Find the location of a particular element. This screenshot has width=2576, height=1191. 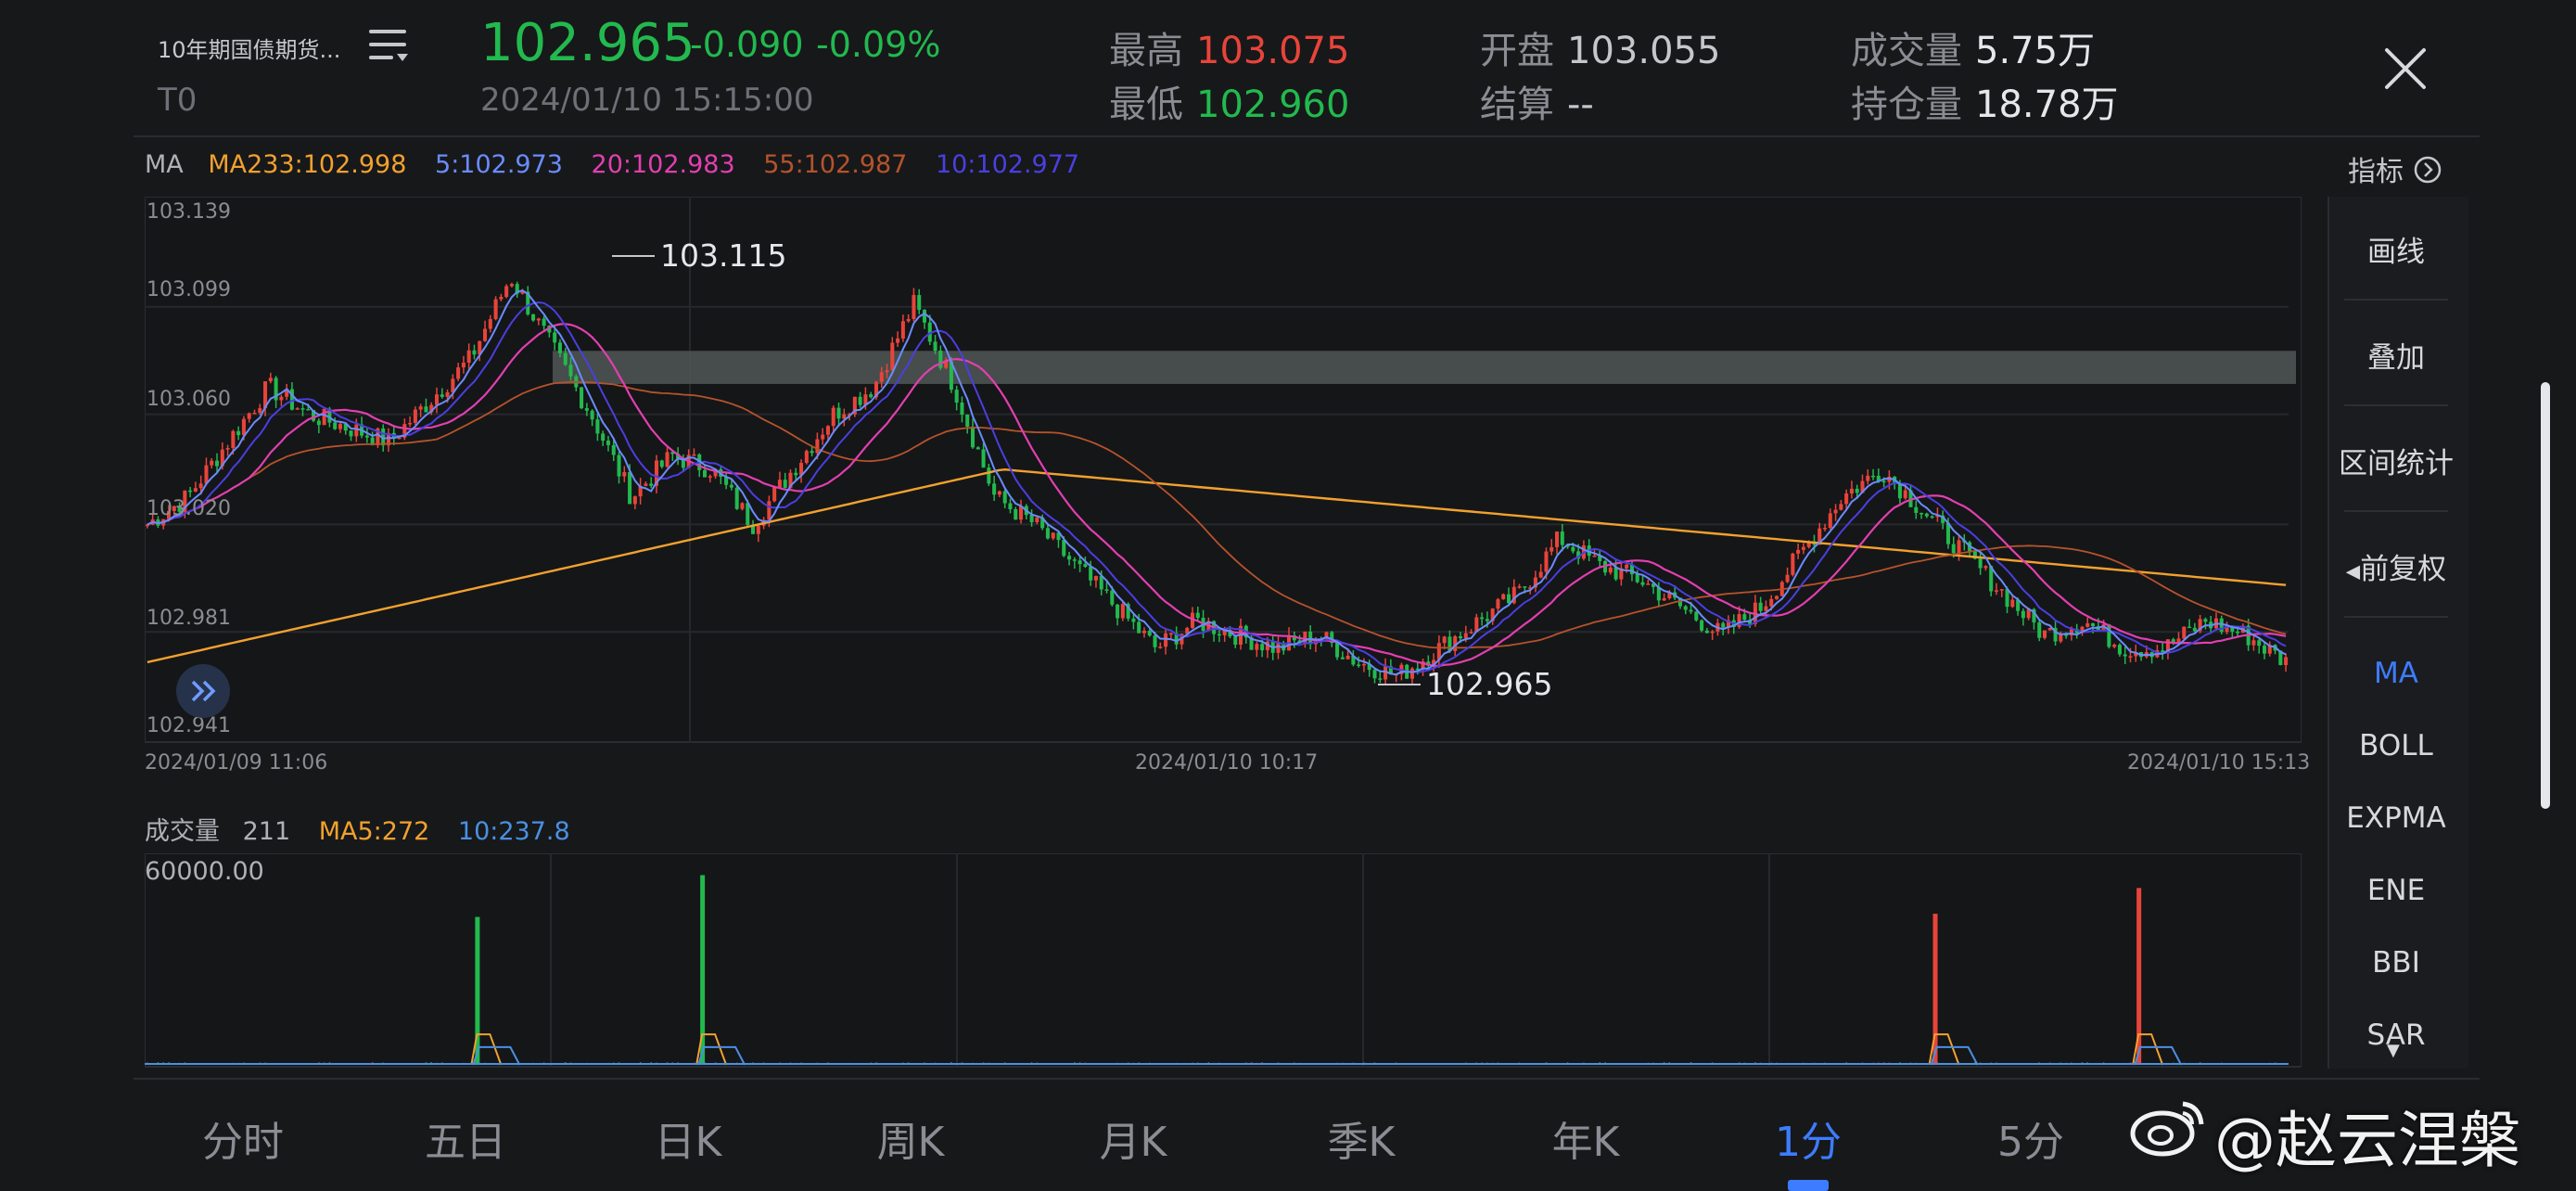

indicator-ene: ENE is located at coordinates (2396, 890).